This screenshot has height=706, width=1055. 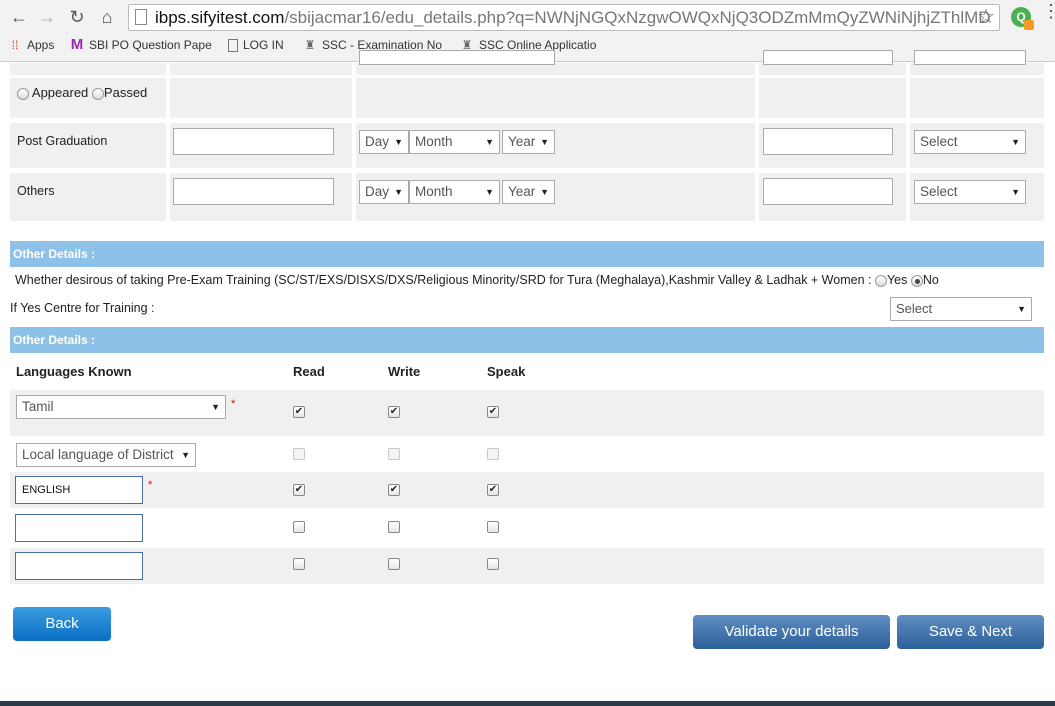 I want to click on reload-icon: ↻, so click(x=77, y=17).